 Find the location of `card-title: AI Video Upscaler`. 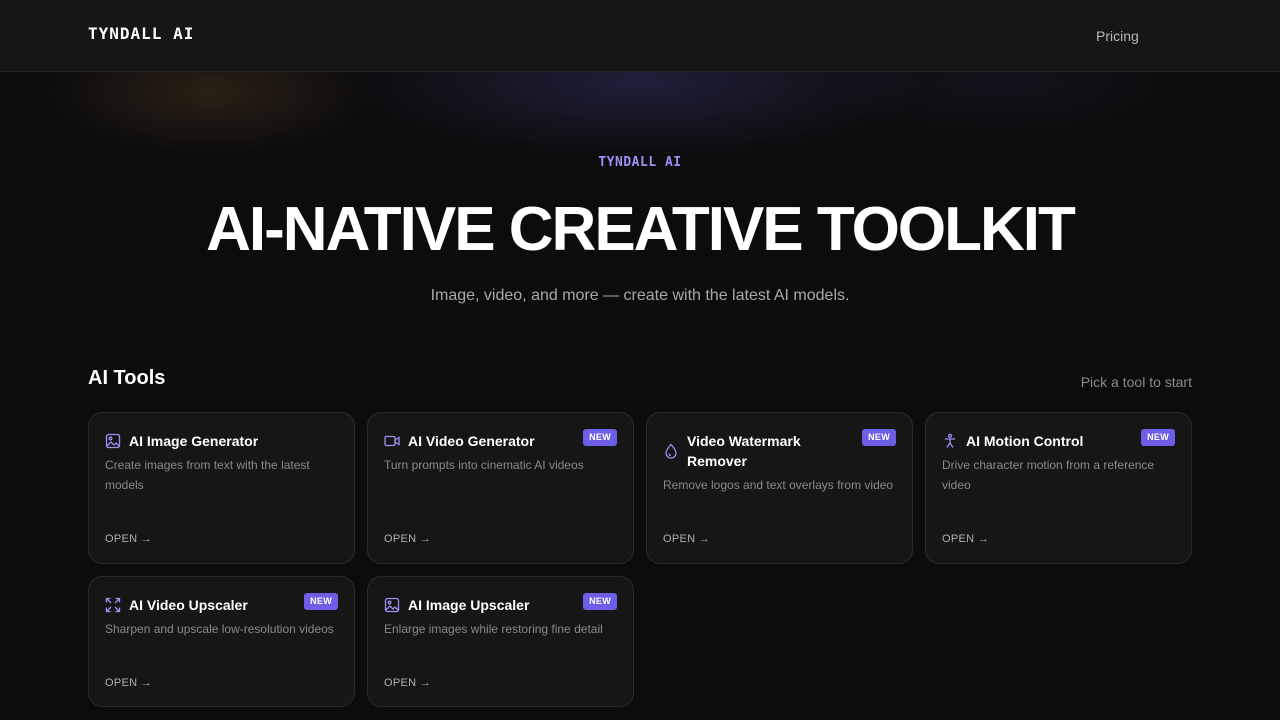

card-title: AI Video Upscaler is located at coordinates (188, 605).